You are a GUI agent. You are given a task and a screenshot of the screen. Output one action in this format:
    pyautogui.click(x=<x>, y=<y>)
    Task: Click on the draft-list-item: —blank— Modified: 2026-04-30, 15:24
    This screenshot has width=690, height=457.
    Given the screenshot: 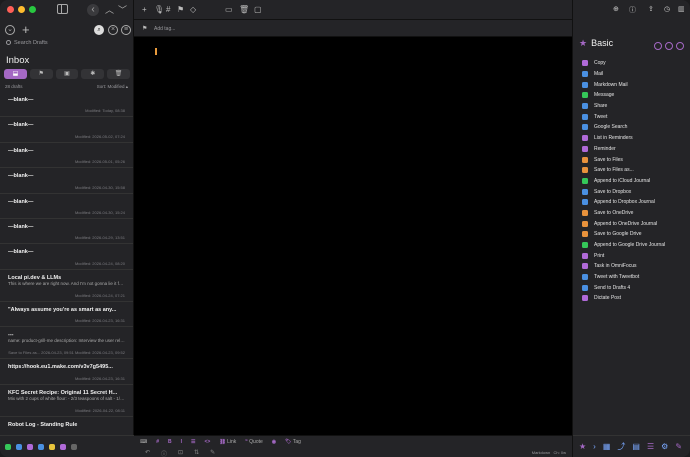 What is the action you would take?
    pyautogui.click(x=66, y=206)
    